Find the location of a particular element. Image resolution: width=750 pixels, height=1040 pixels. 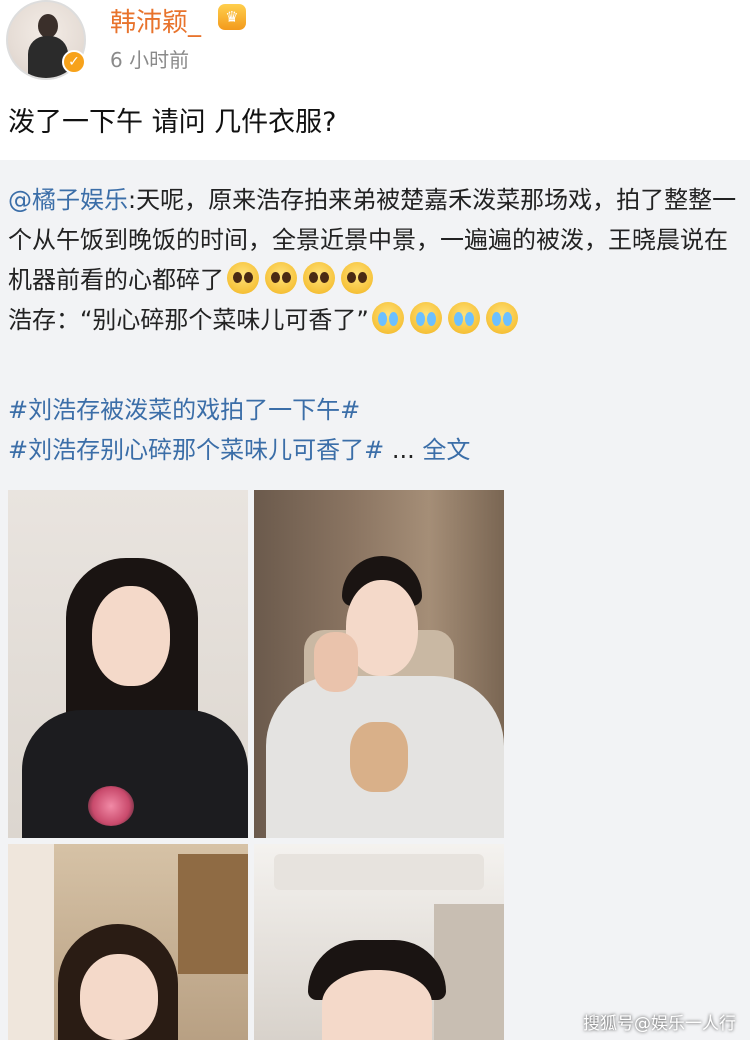

mention-link: @橘子娱乐 is located at coordinates (68, 200).